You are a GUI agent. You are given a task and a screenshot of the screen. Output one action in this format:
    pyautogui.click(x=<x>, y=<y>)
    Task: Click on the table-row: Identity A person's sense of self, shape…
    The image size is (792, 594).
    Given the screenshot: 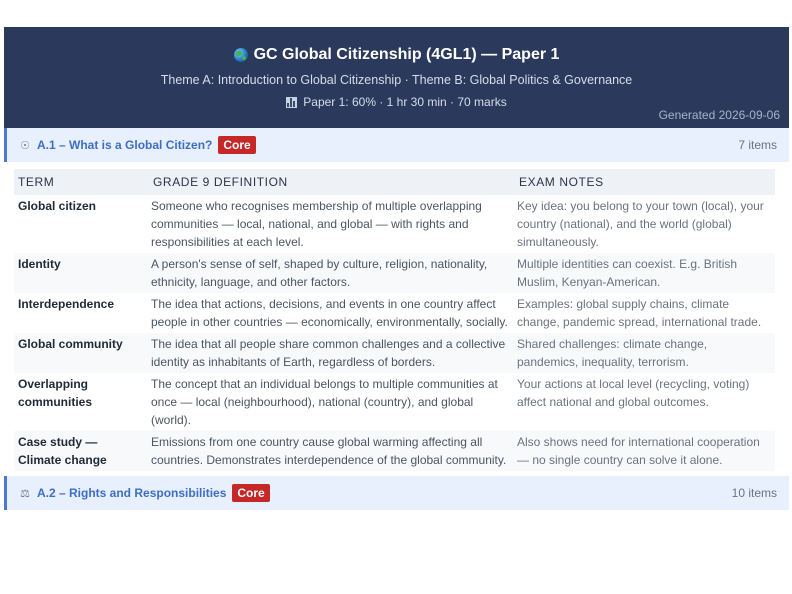 What is the action you would take?
    pyautogui.click(x=394, y=273)
    